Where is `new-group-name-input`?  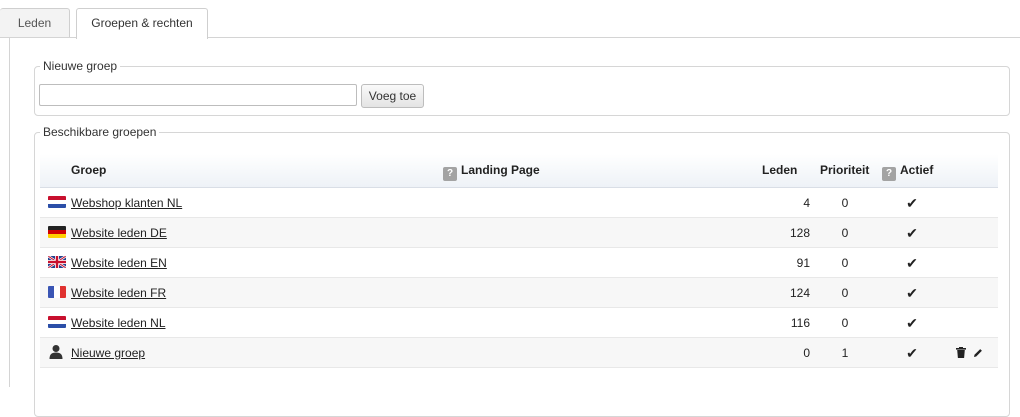
new-group-name-input is located at coordinates (198, 95).